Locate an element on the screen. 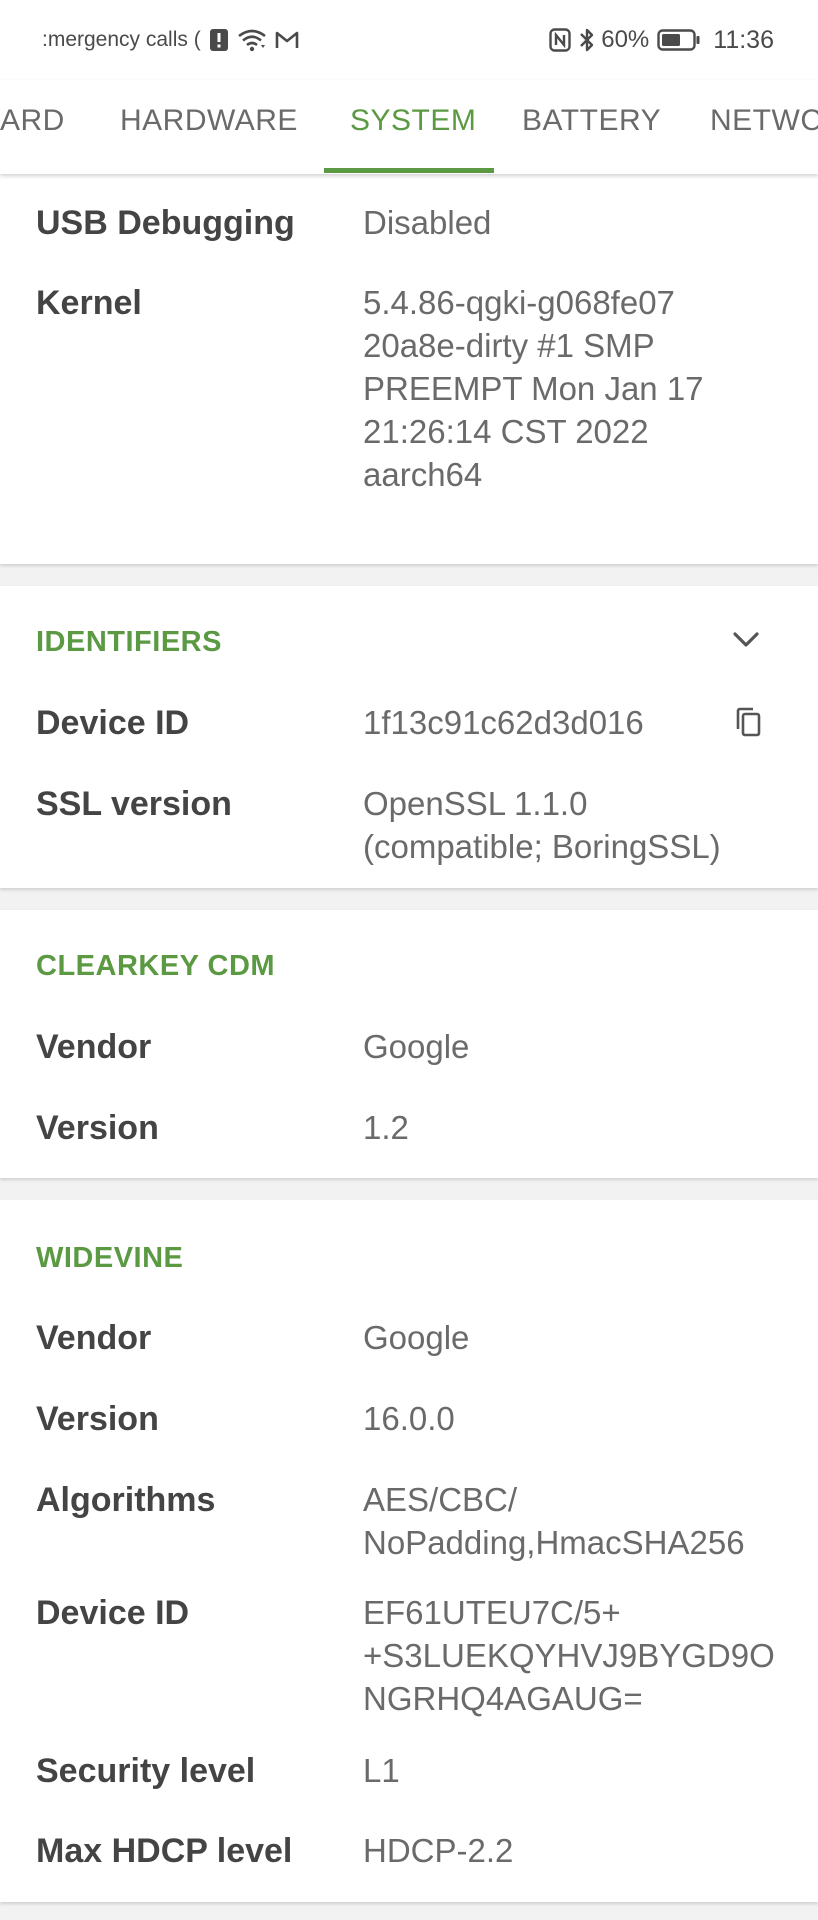 This screenshot has height=1920, width=818. row-value: L1 is located at coordinates (381, 1770).